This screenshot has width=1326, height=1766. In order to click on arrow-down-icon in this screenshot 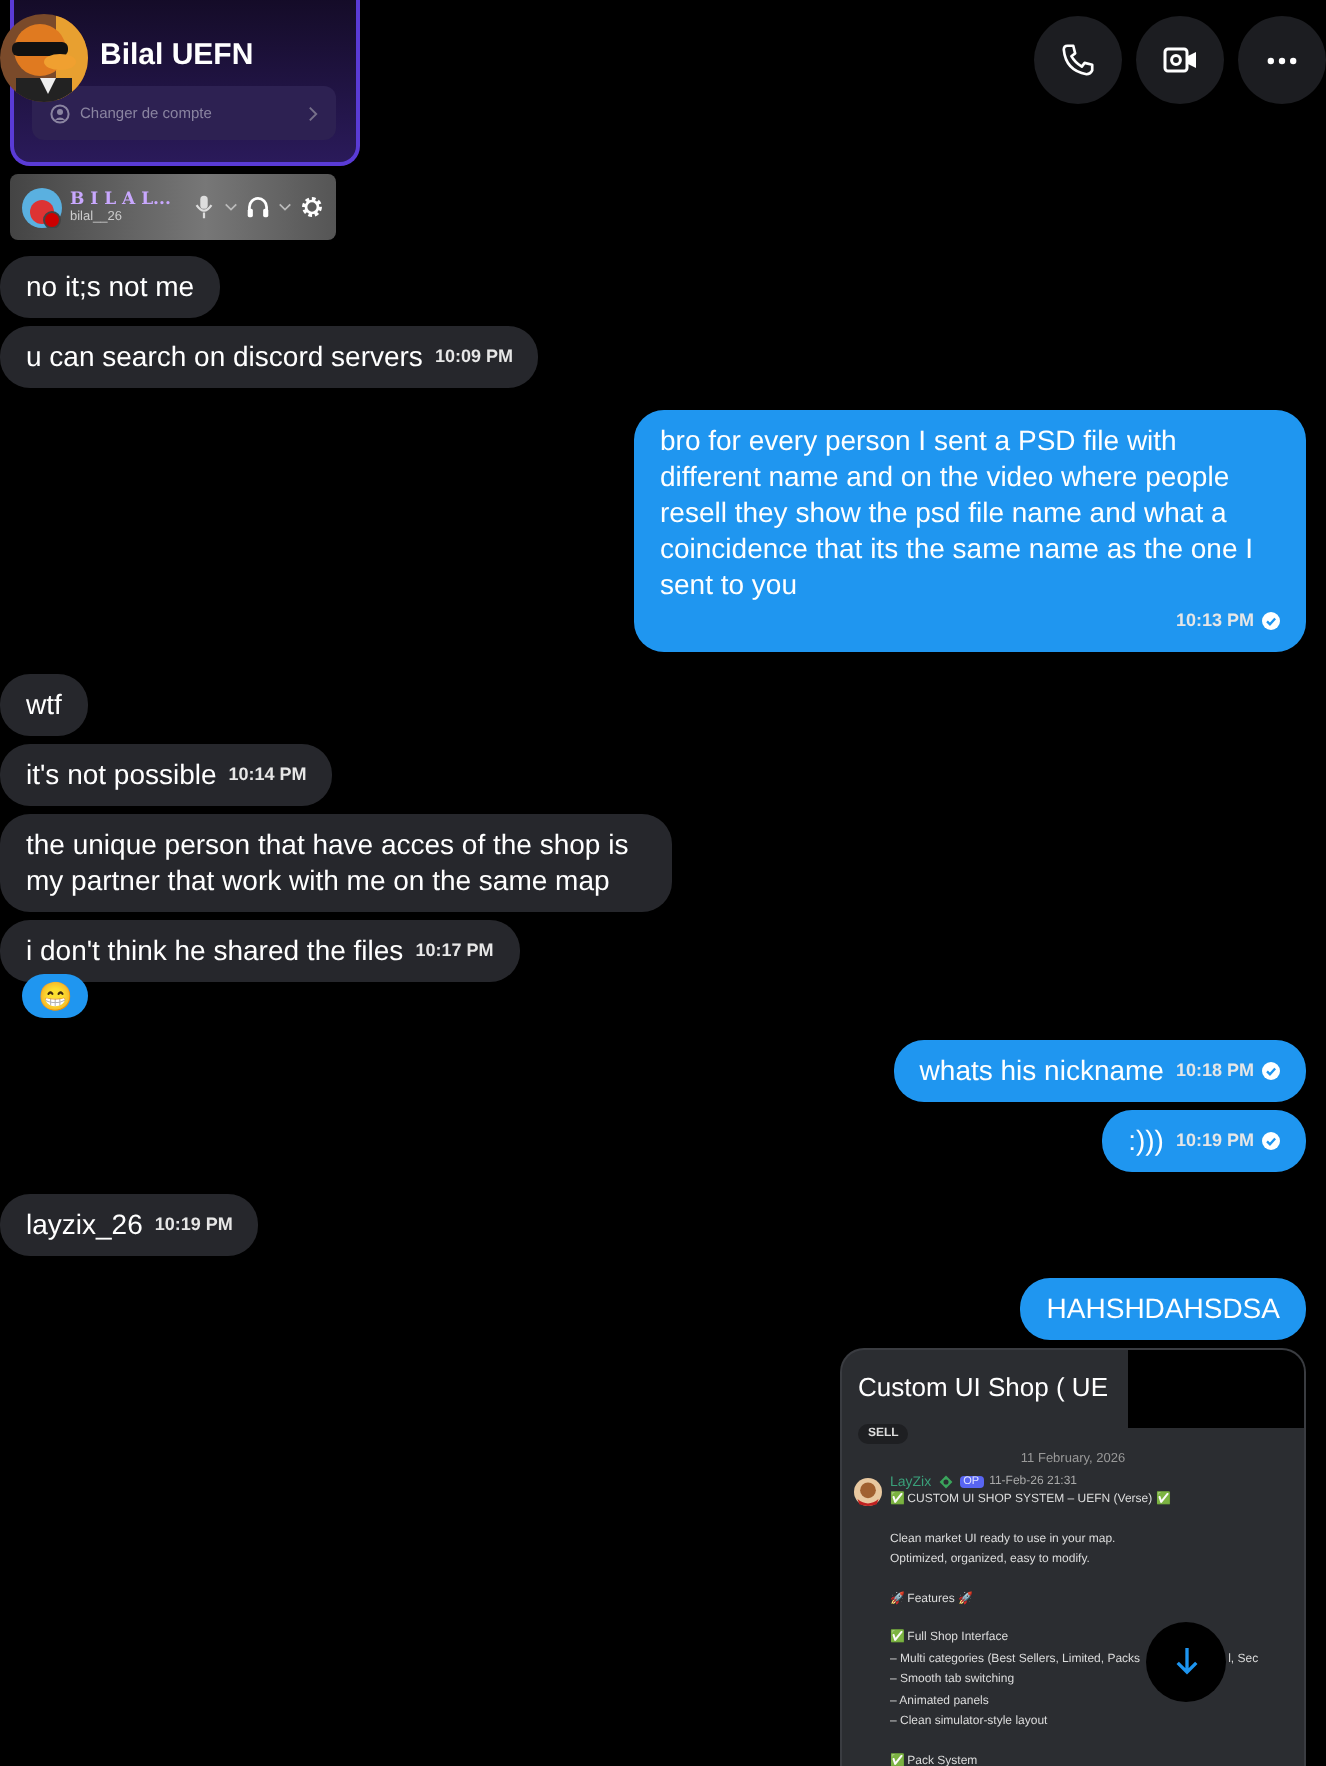, I will do `click(1186, 1661)`.